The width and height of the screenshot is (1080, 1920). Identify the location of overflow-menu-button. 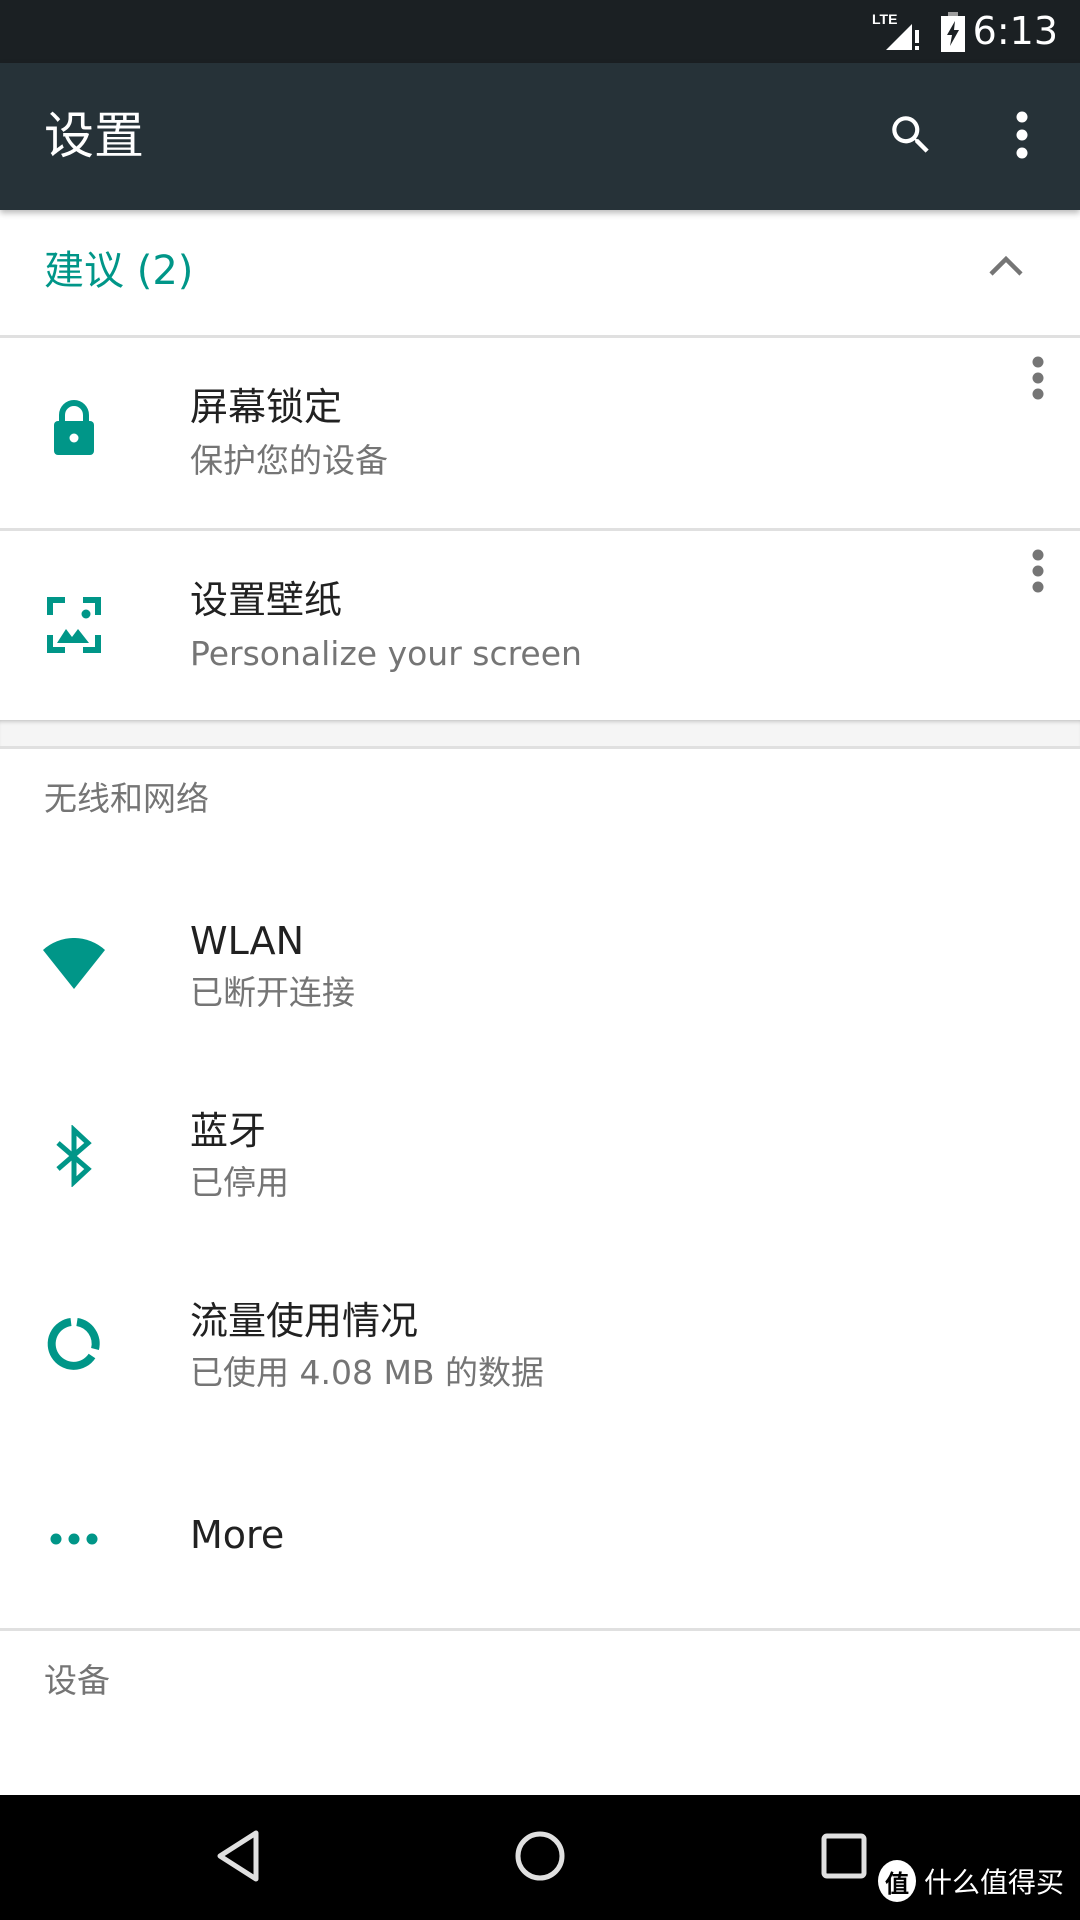
(1022, 137).